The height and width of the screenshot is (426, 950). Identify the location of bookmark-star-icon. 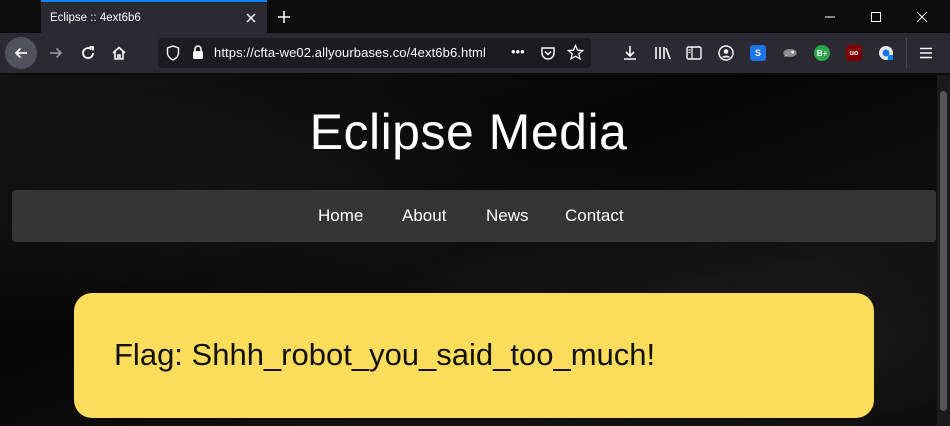
(575, 54).